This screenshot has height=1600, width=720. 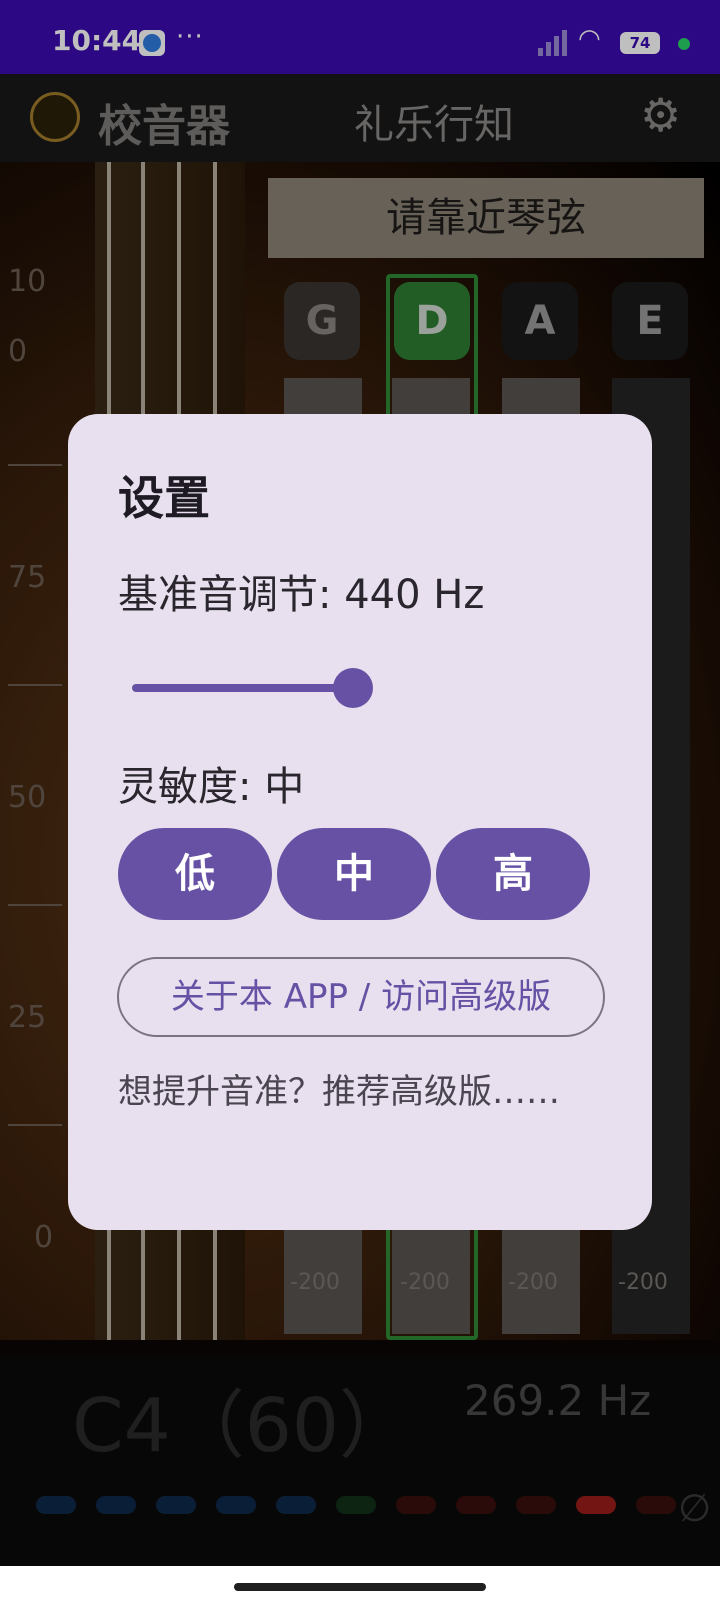 What do you see at coordinates (195, 874) in the screenshot?
I see `sensitivity-low-button: 低` at bounding box center [195, 874].